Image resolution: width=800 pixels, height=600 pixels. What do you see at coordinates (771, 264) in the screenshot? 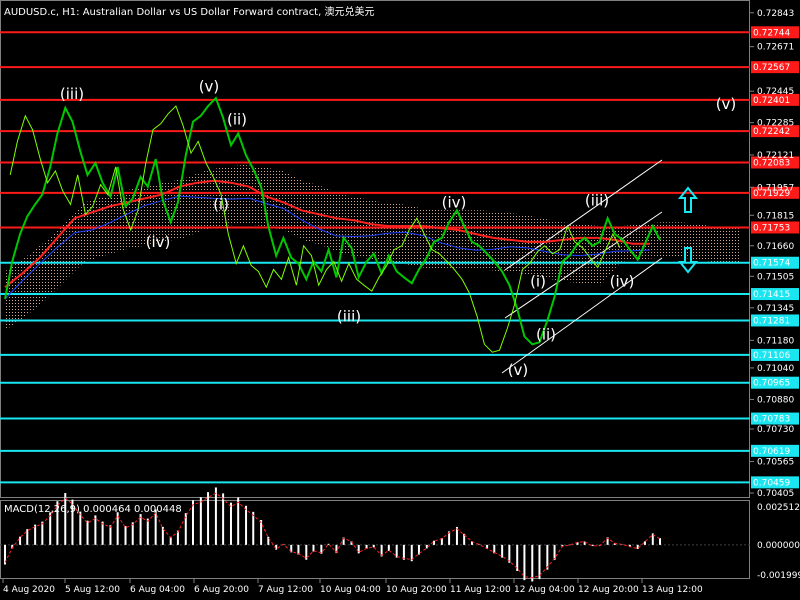
I see `support-label: 0.71574` at bounding box center [771, 264].